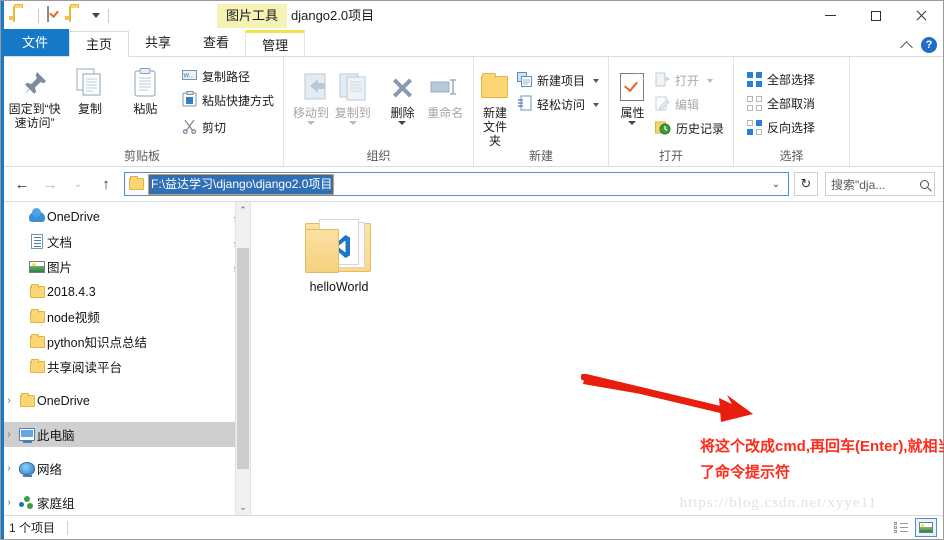 This screenshot has height=540, width=944. What do you see at coordinates (495, 107) in the screenshot?
I see `new-folder-button: 新建文件夹` at bounding box center [495, 107].